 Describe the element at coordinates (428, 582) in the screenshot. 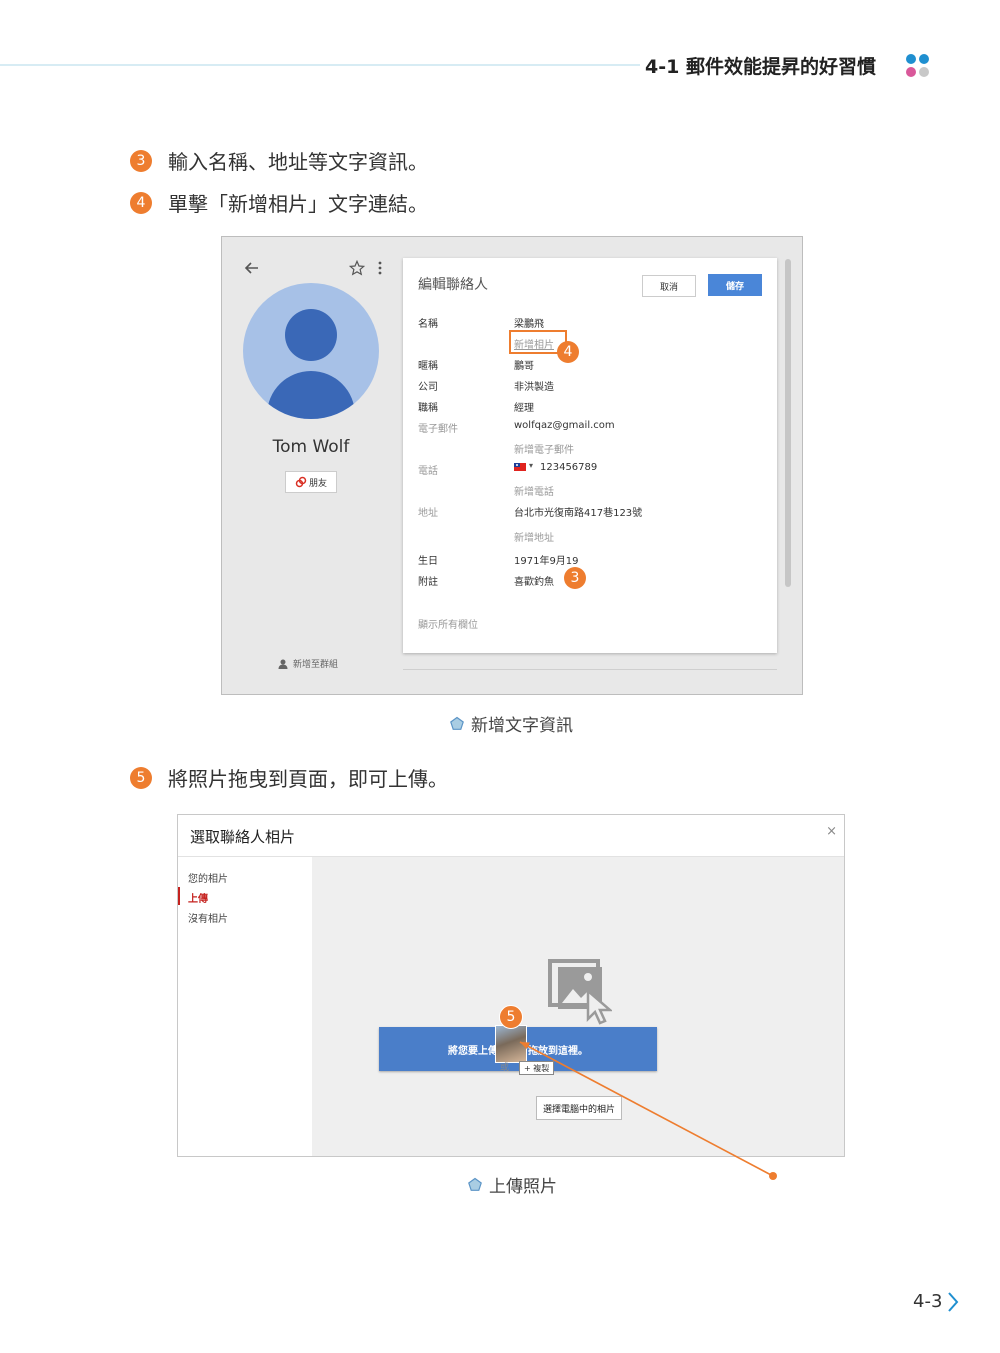

I see `field-label: 附註` at that location.